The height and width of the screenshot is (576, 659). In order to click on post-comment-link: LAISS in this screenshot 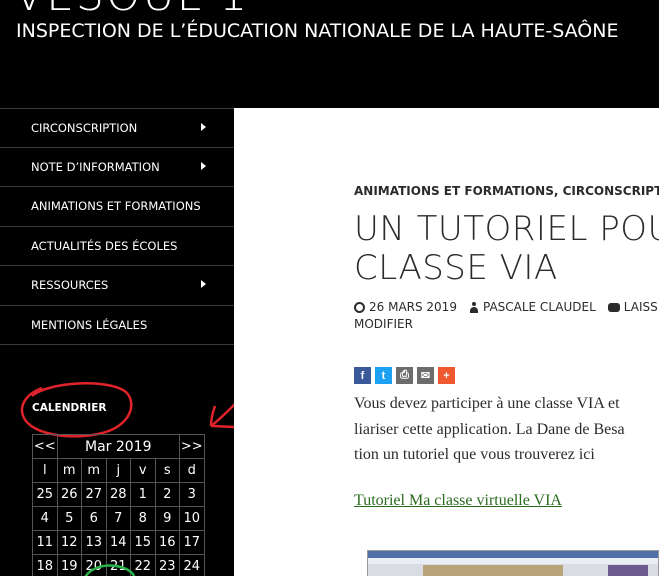, I will do `click(632, 307)`.